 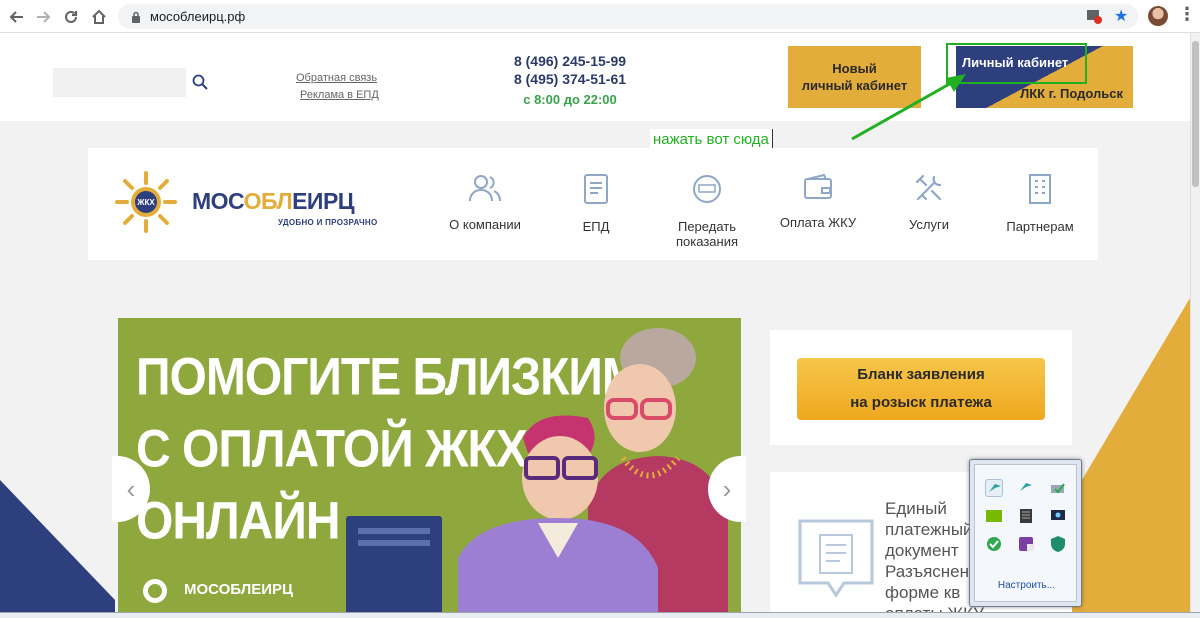 I want to click on nav-item-epd: ЕПД, so click(x=596, y=203).